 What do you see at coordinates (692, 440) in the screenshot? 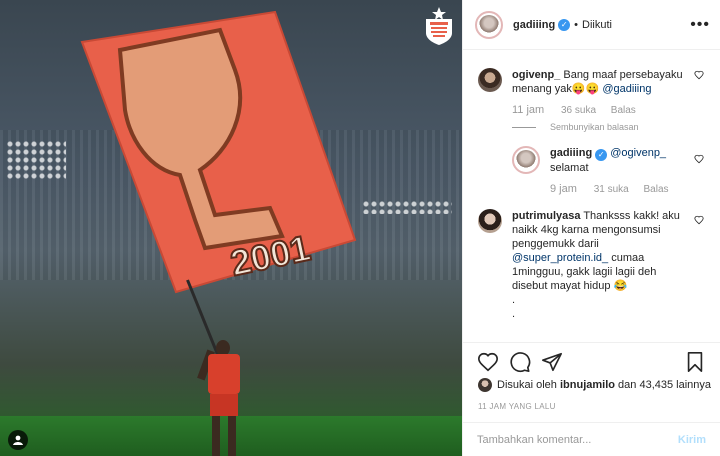
I see `send-button: Kirim` at bounding box center [692, 440].